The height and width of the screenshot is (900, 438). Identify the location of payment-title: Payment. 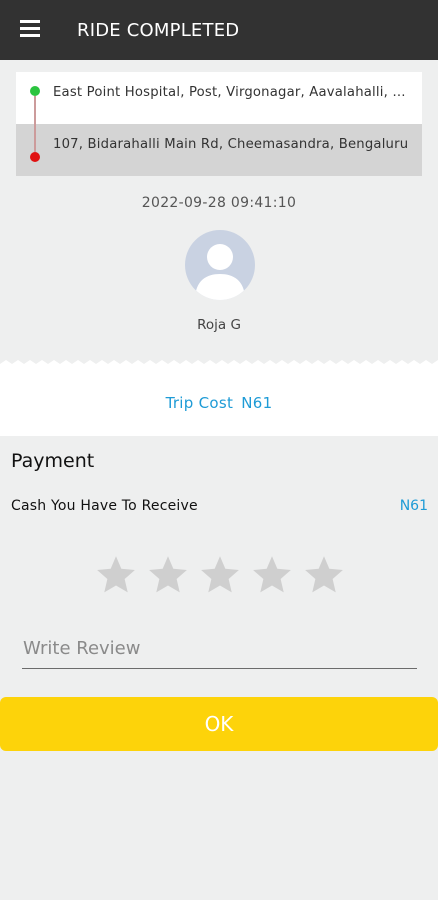
(53, 461).